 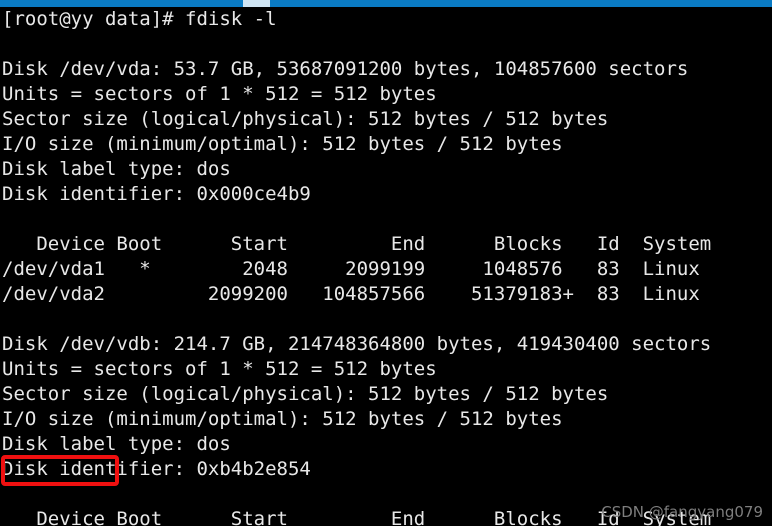 What do you see at coordinates (156, 469) in the screenshot?
I see `terminal-line-vdb-identifier: Disk identifier: 0xb4b2e854` at bounding box center [156, 469].